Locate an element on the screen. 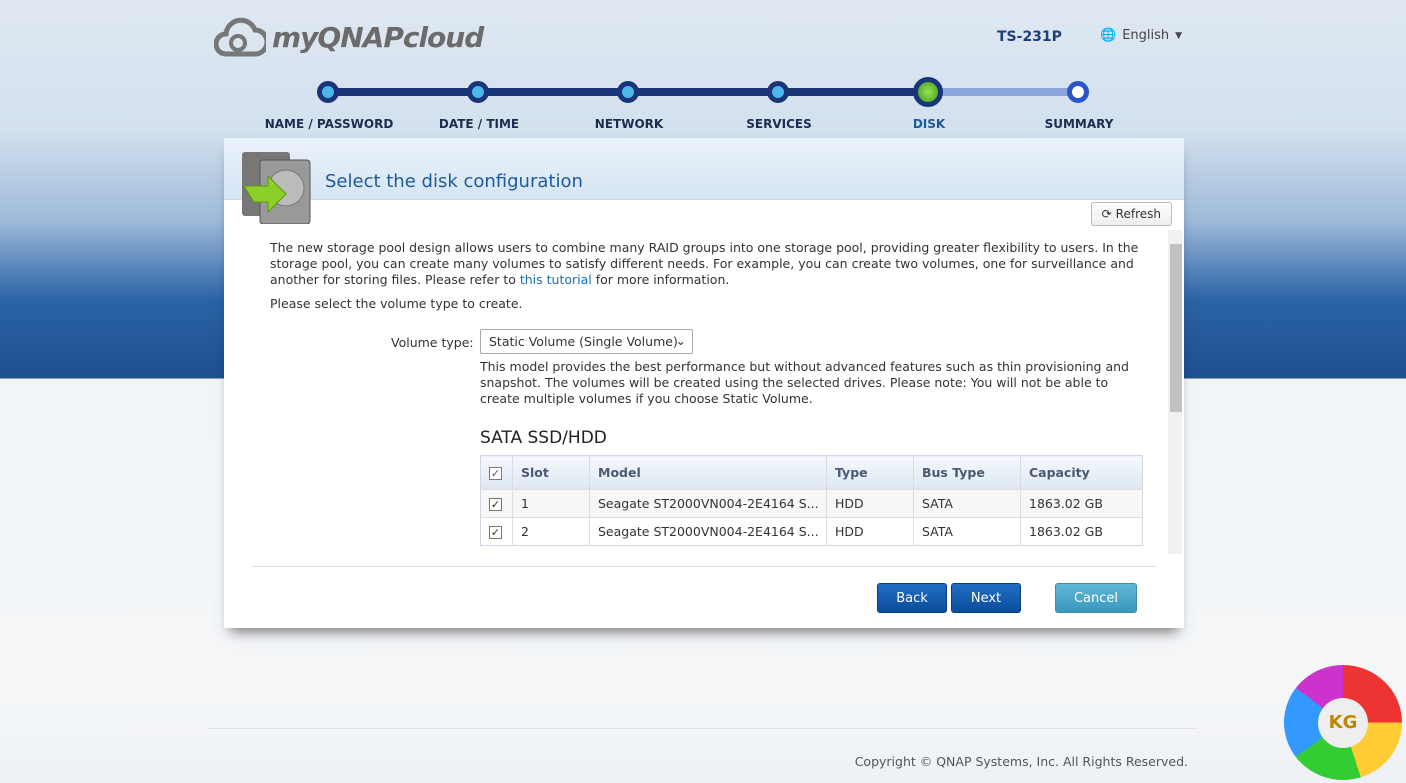  volume-type-value: Static Volume (Single Volume) is located at coordinates (583, 341).